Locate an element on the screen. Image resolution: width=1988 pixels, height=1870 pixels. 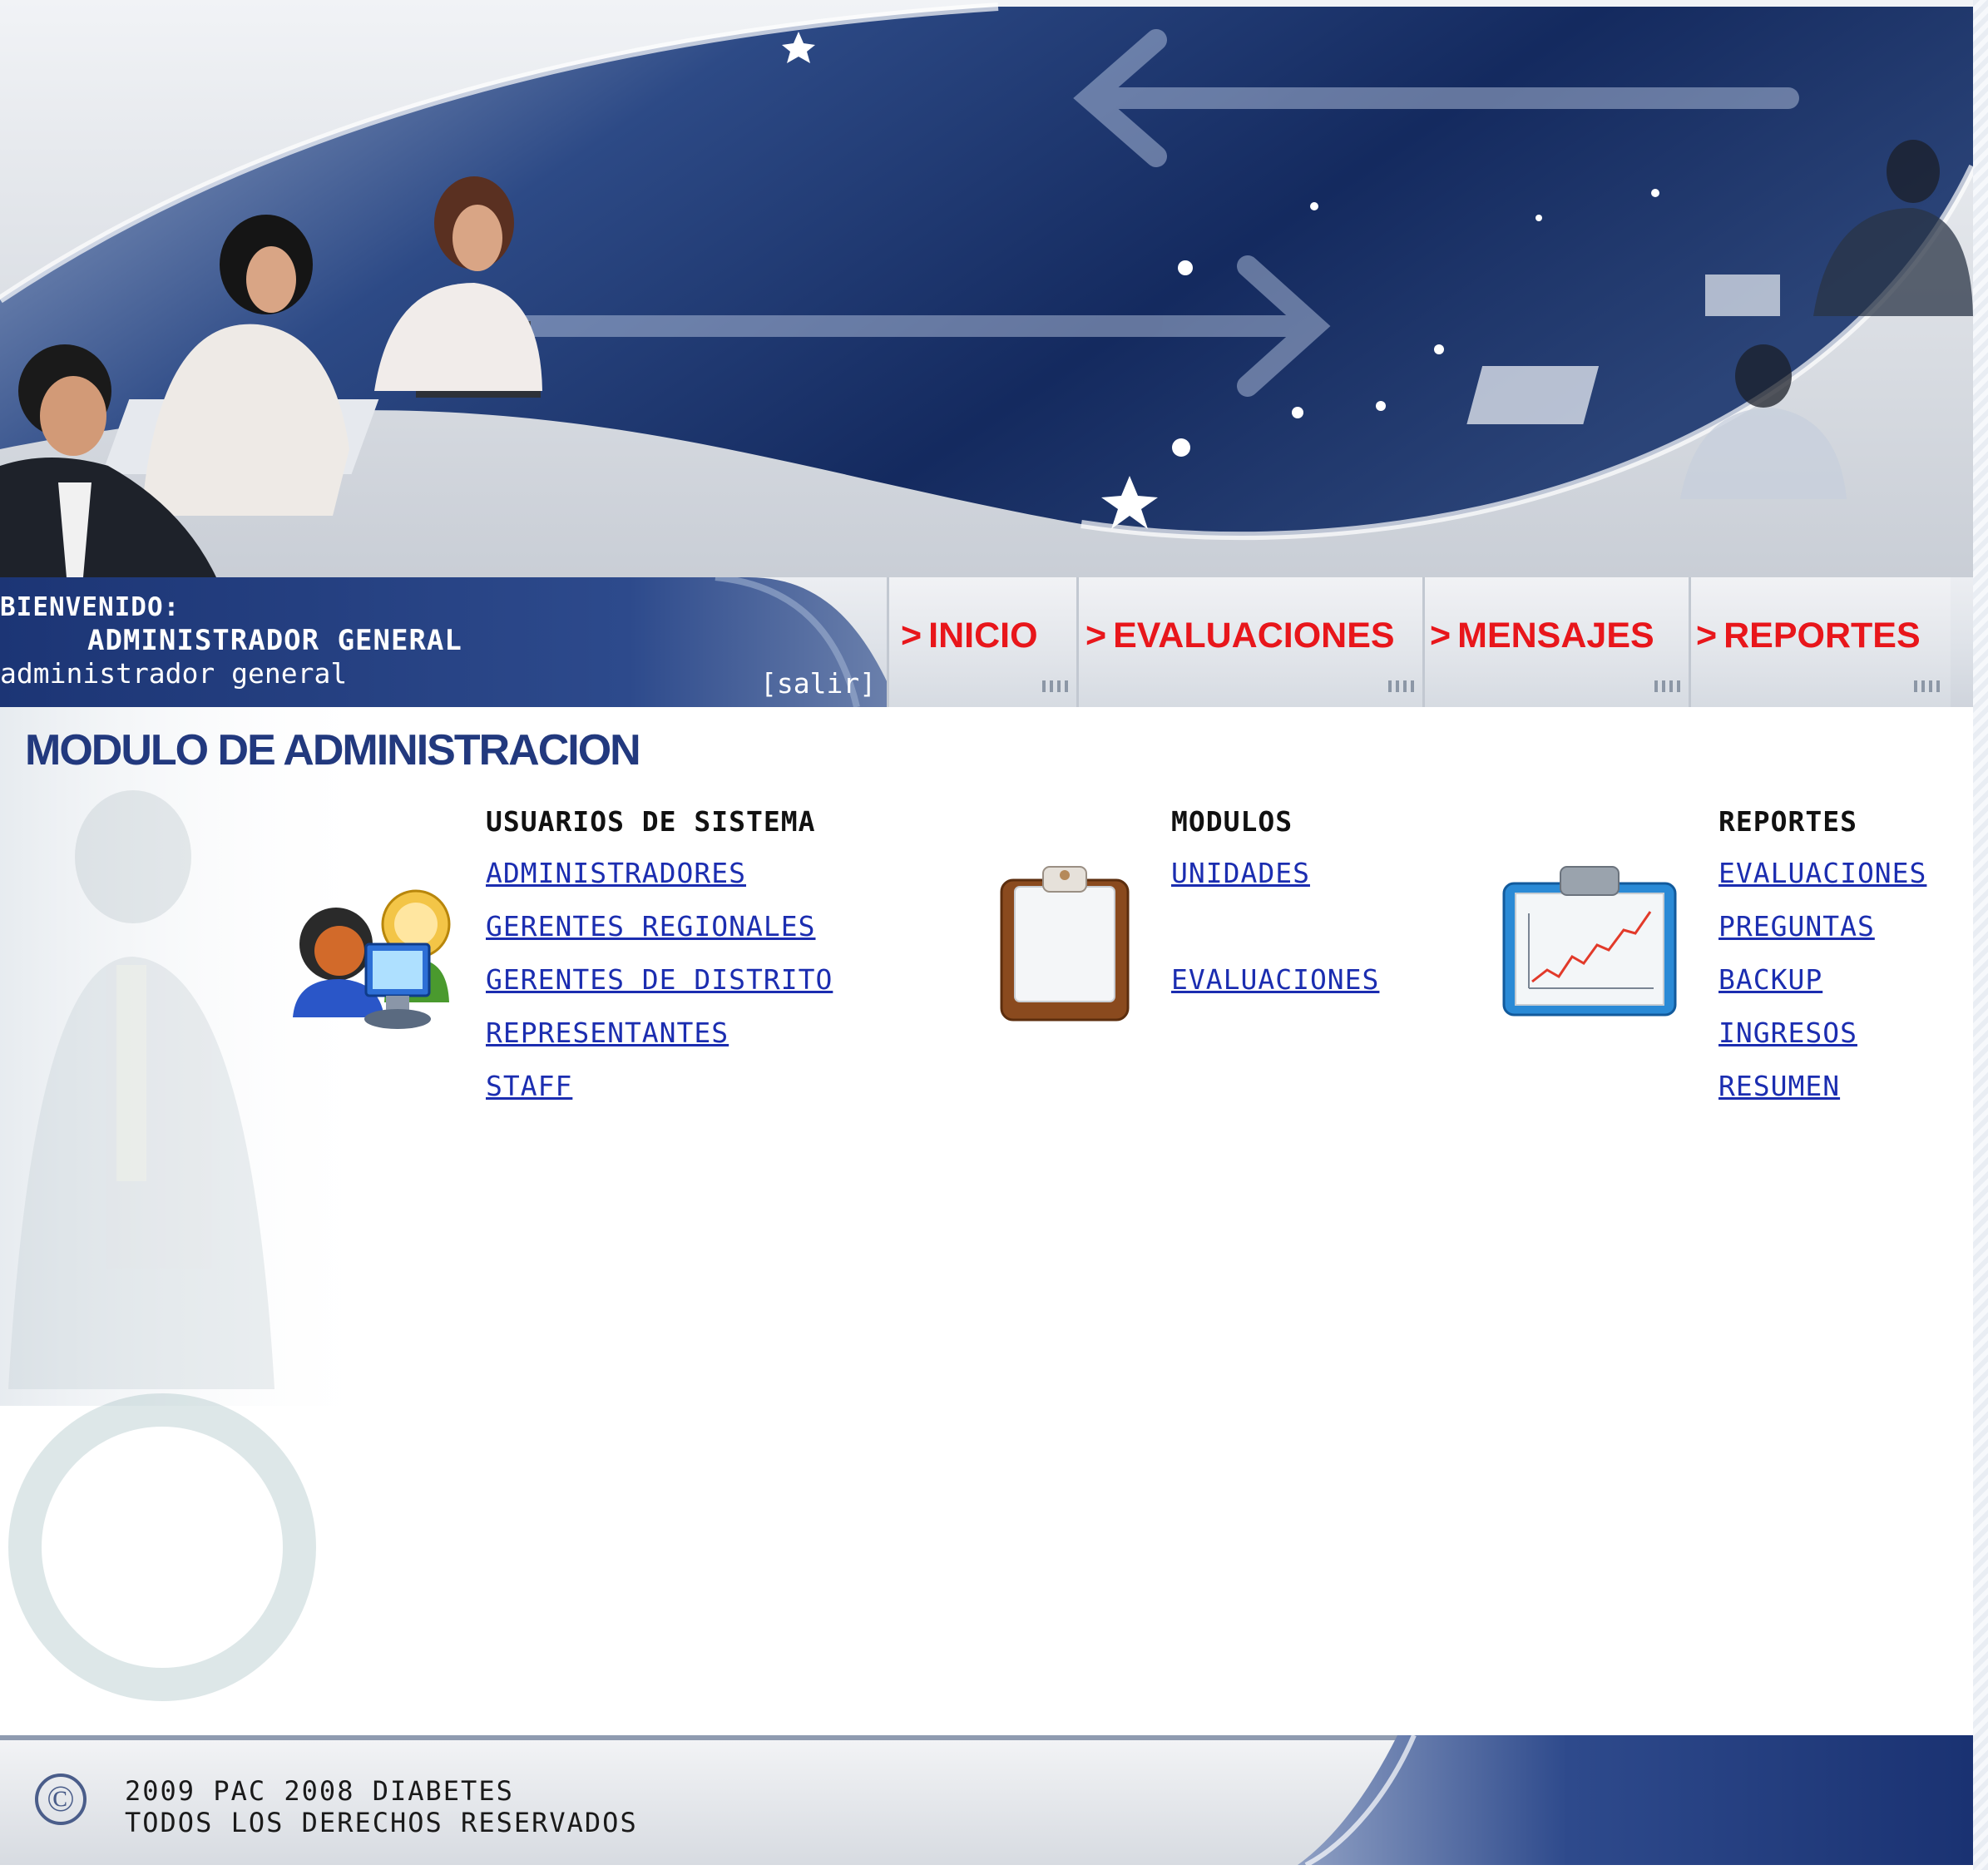
nav-tab-inicio: > INICIO is located at coordinates (983, 642).